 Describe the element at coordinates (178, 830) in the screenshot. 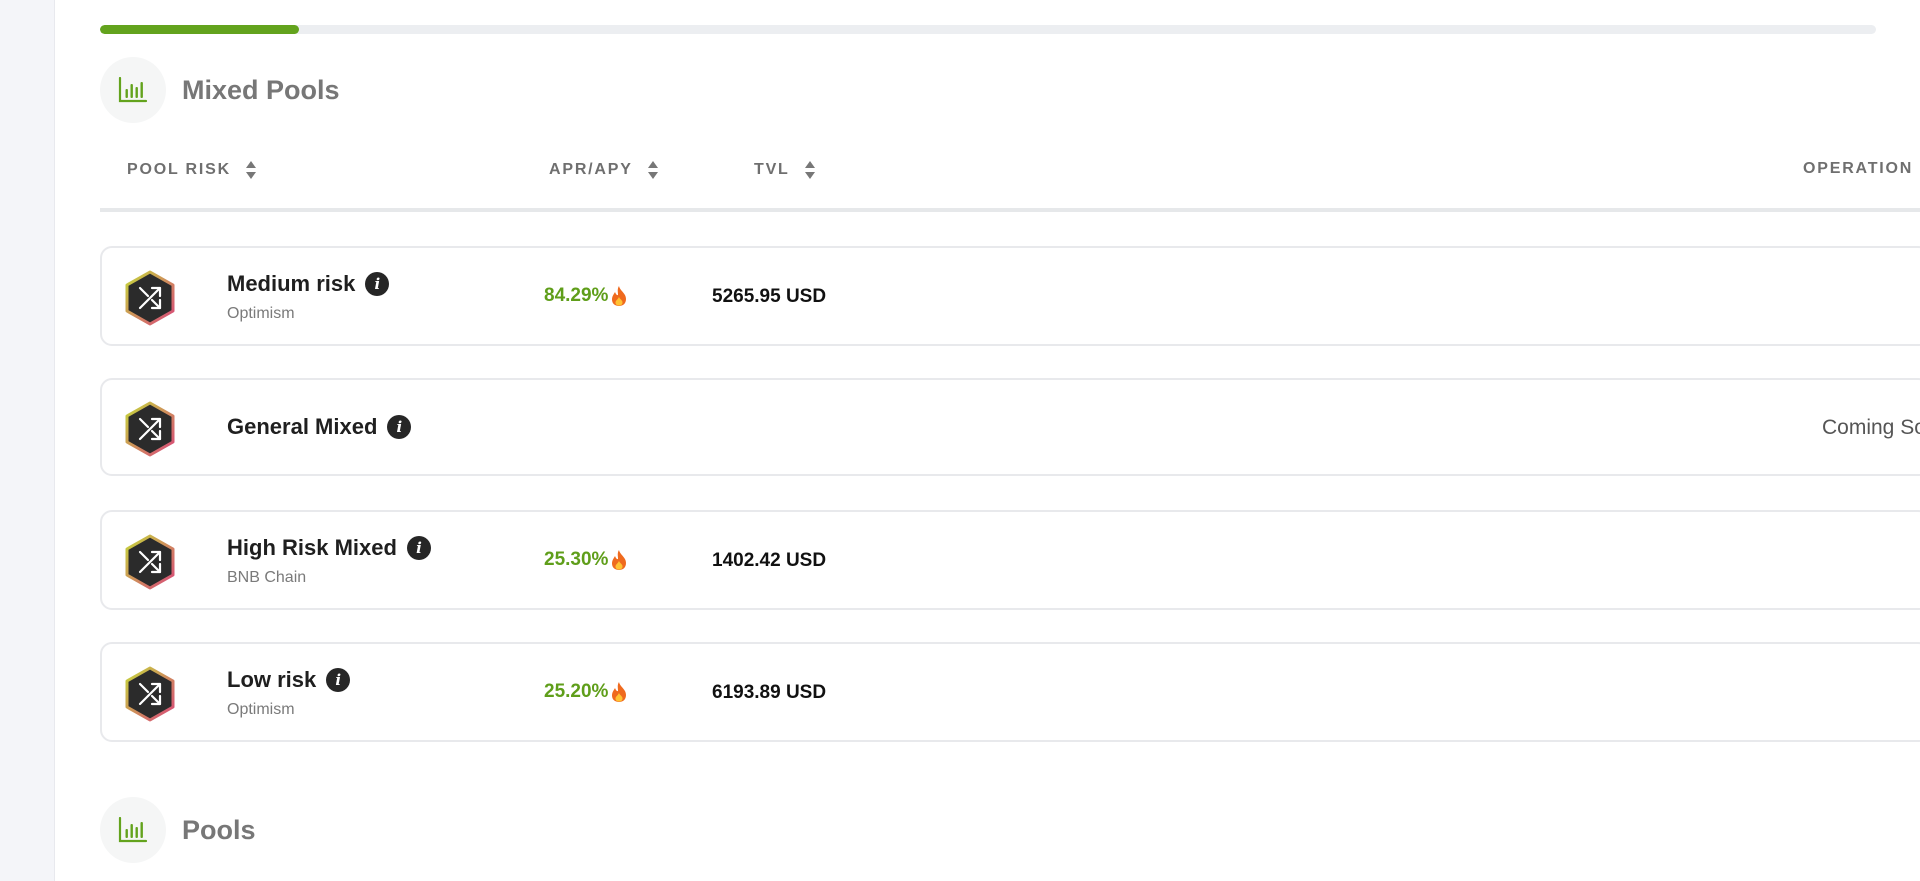

I see `pools-header: Pools` at that location.